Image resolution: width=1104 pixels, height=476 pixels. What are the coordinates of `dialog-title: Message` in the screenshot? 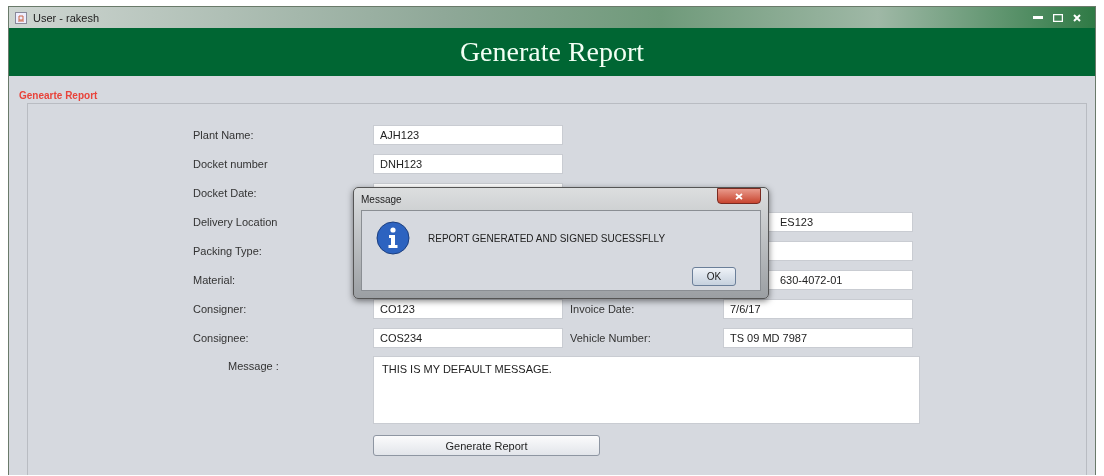 It's located at (381, 199).